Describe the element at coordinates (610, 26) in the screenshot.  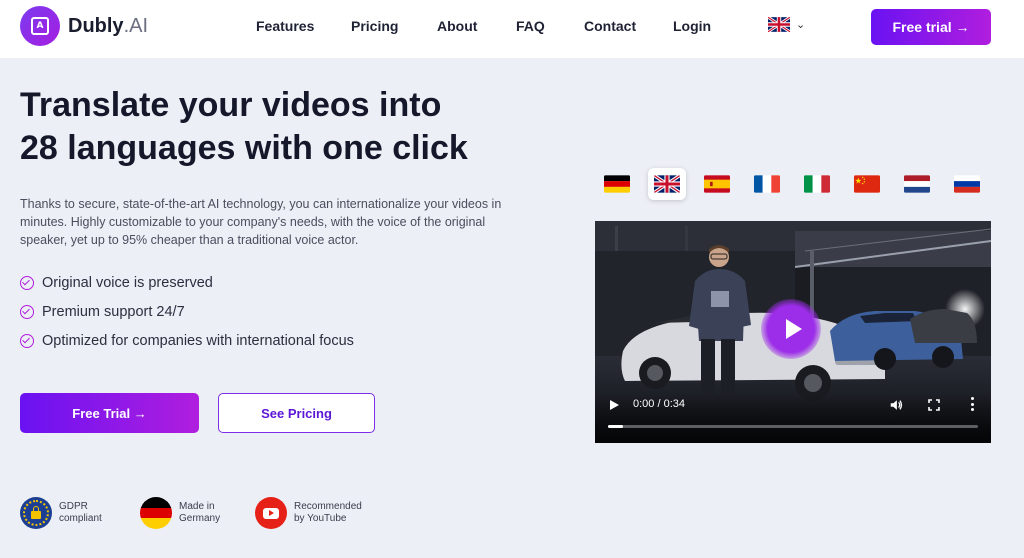
I see `nav-link-contact: Contact` at that location.